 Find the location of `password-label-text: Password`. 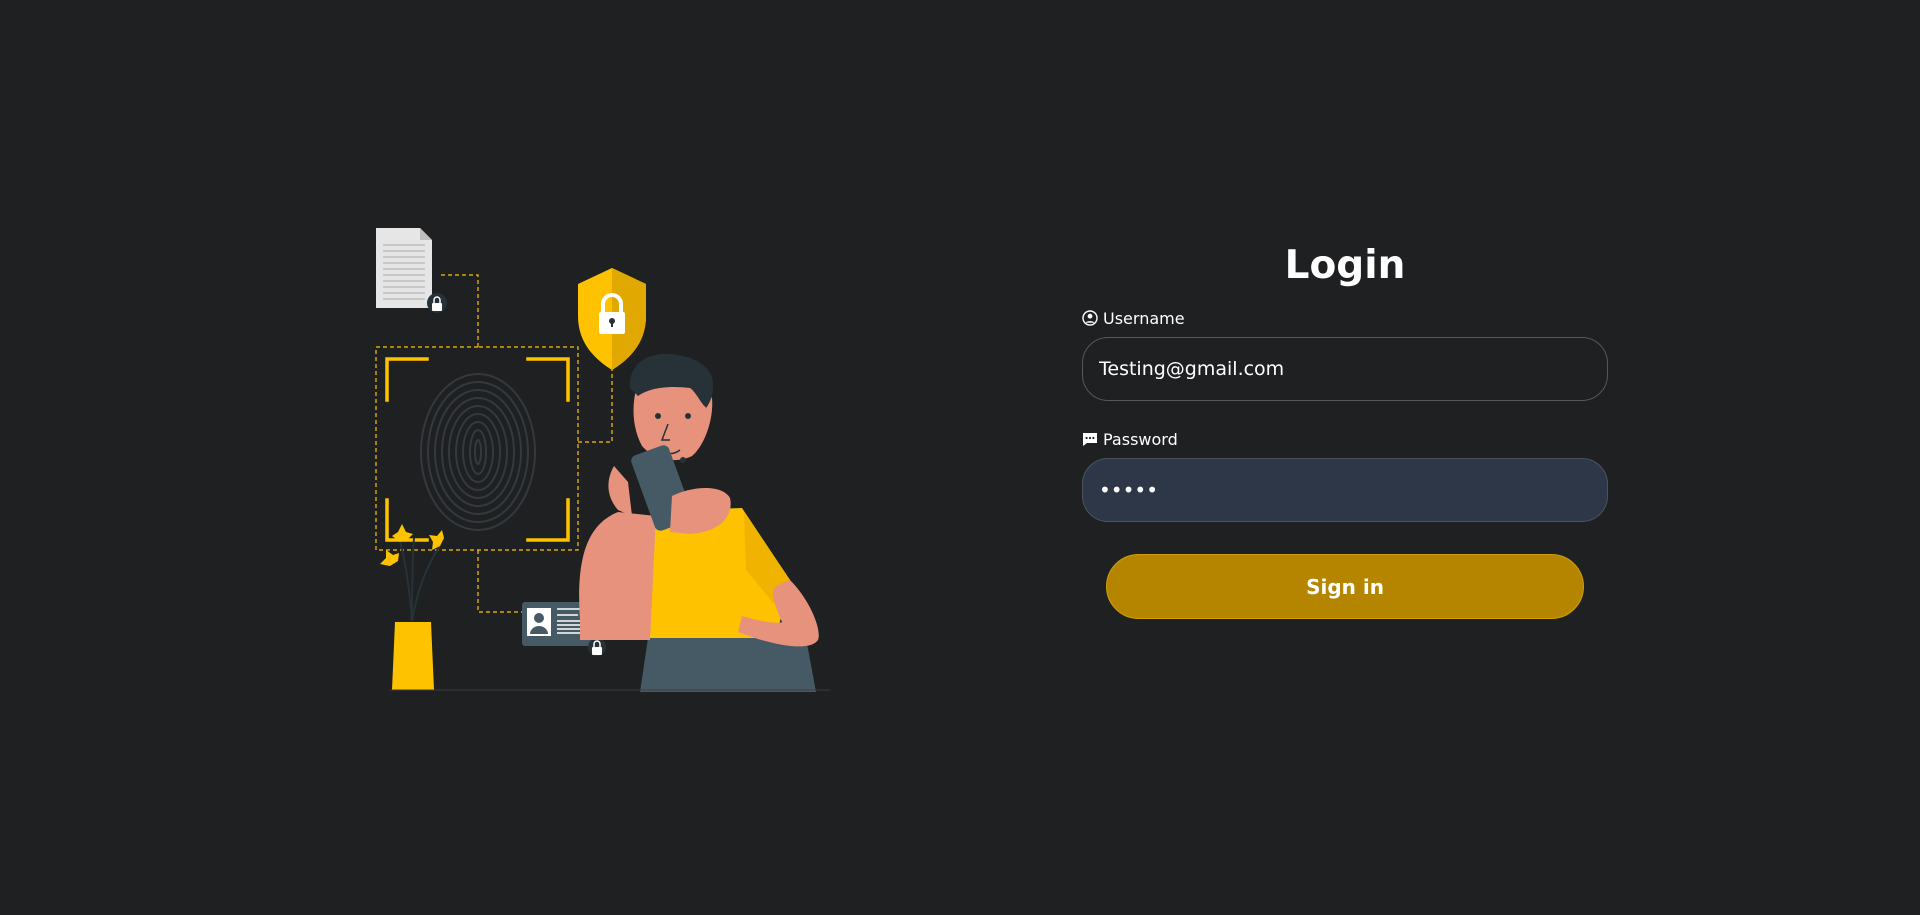

password-label-text: Password is located at coordinates (1140, 439).